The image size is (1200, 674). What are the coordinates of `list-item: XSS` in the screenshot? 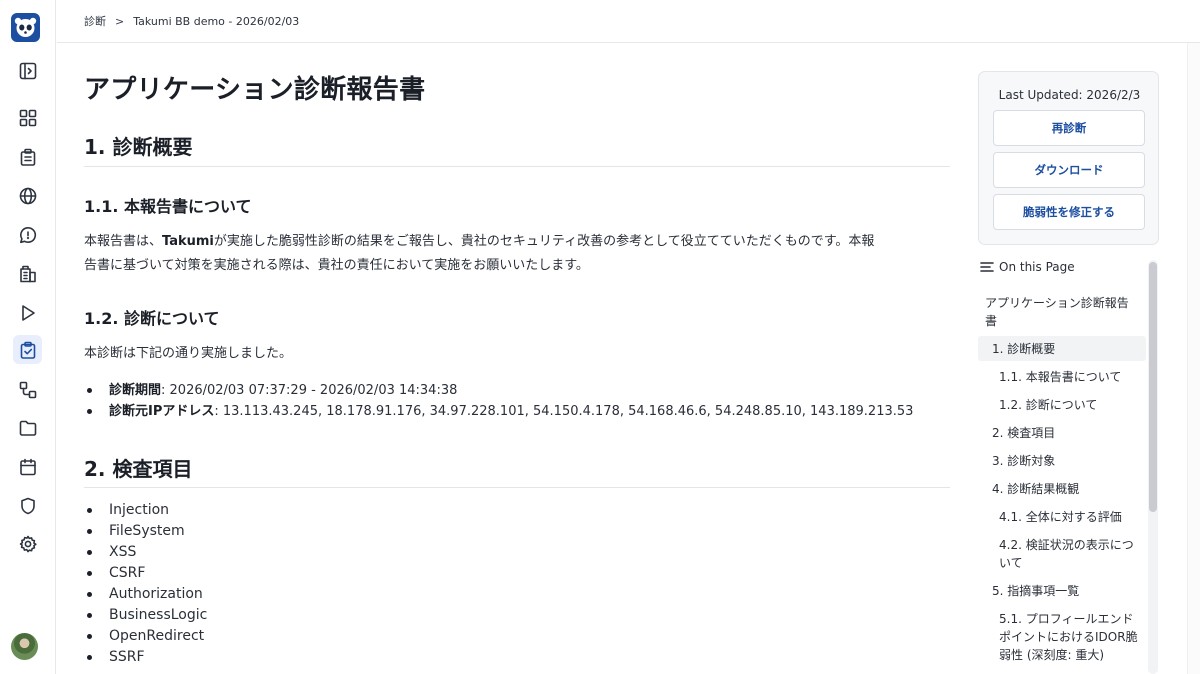 It's located at (145, 552).